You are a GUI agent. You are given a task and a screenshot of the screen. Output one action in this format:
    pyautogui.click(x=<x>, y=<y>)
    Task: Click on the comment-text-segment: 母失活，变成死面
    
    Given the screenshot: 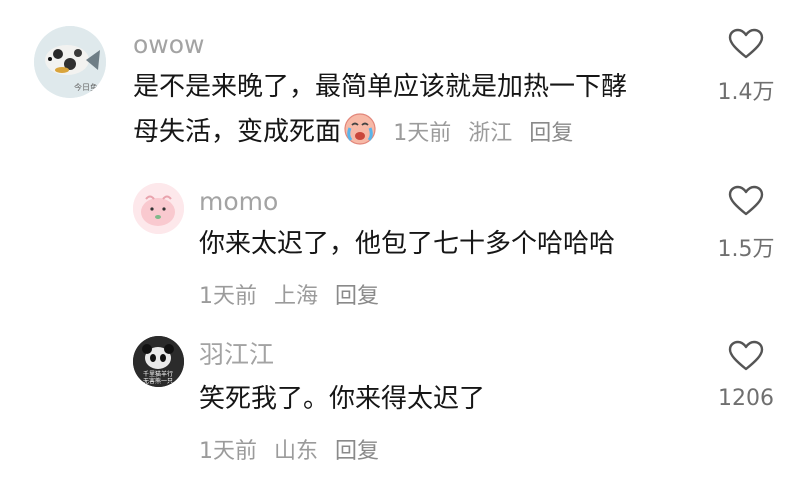 What is the action you would take?
    pyautogui.click(x=237, y=132)
    